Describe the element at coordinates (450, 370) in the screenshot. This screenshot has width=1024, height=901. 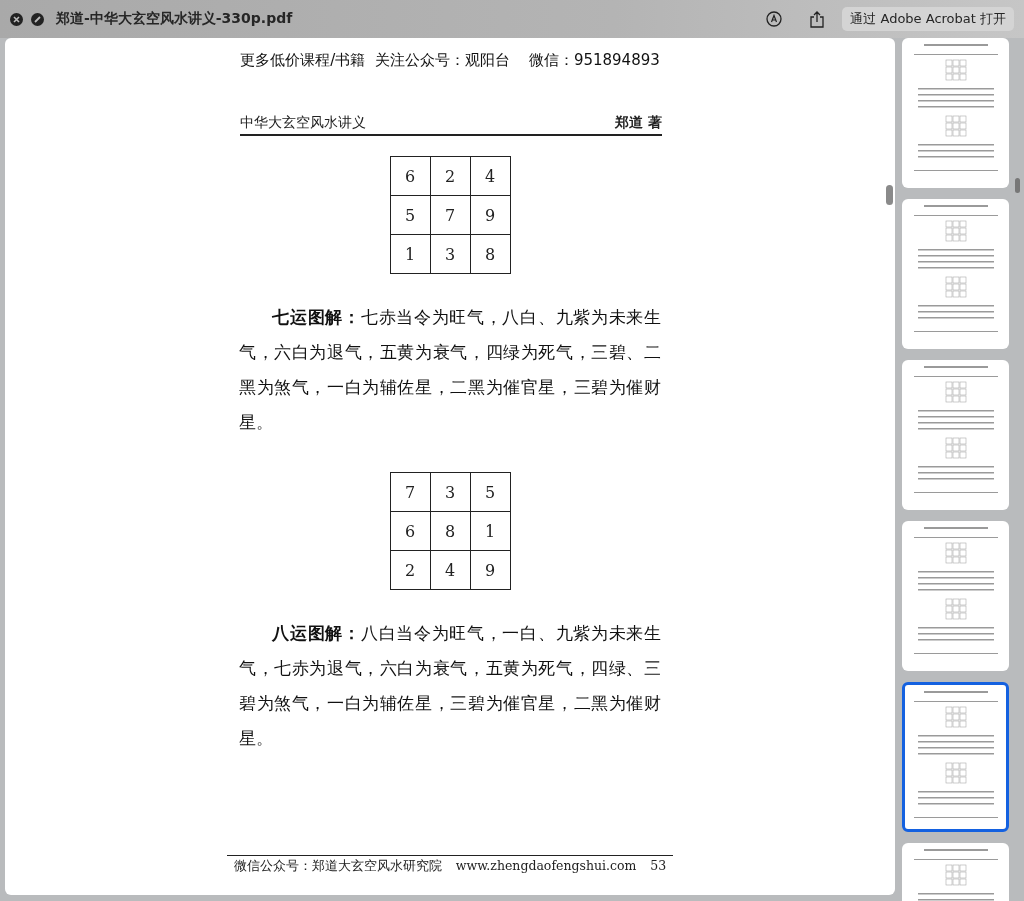
I see `paragraph: 七运图解：七赤当令为旺气，八白、九紫为未来生气，六白为退气，五黄为衰气，四绿为死气，三碧、二黑为煞气，一白为辅佐星，二黑为催官星，三碧为催财星。` at that location.